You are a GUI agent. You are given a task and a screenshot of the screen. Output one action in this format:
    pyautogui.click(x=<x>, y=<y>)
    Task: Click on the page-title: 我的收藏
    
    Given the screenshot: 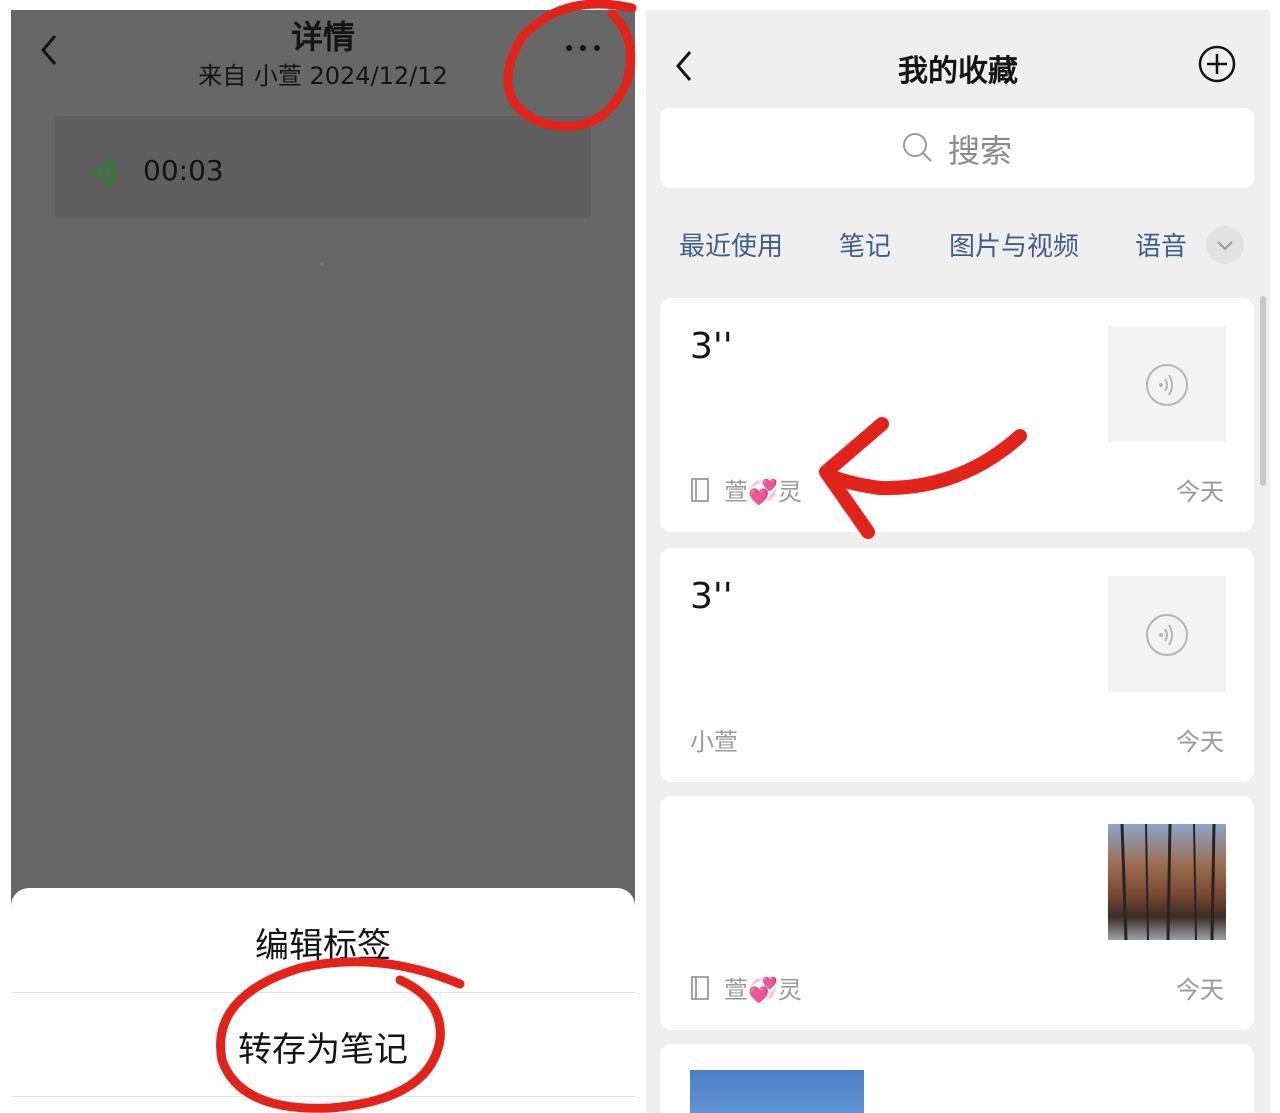 What is the action you would take?
    pyautogui.click(x=958, y=71)
    